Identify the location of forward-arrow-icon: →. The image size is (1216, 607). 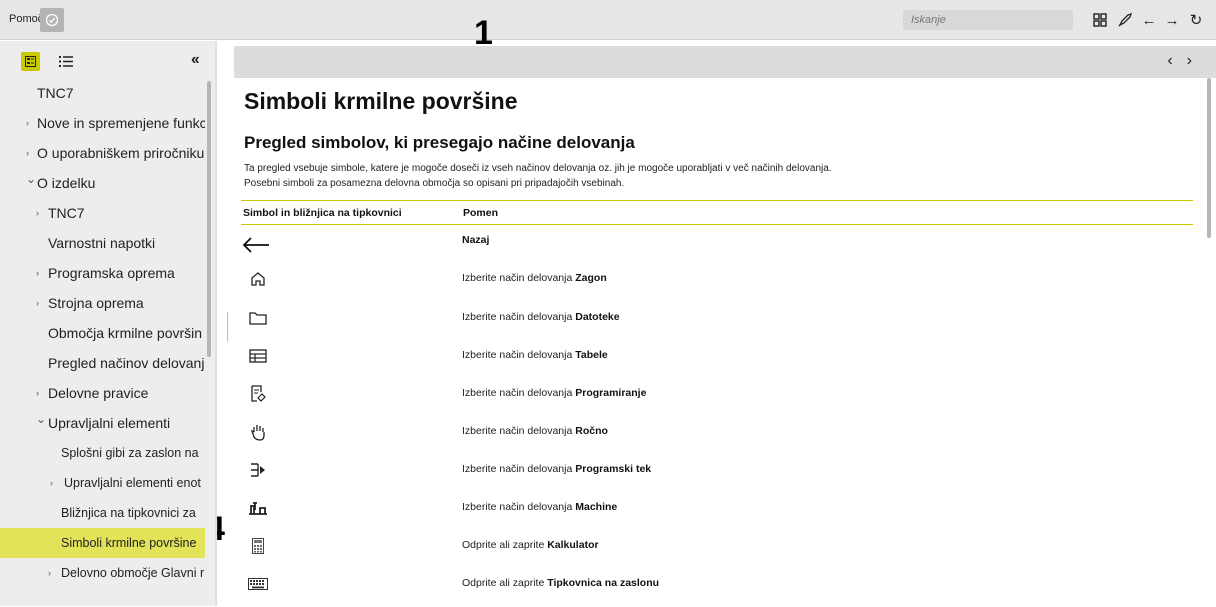
(1172, 20).